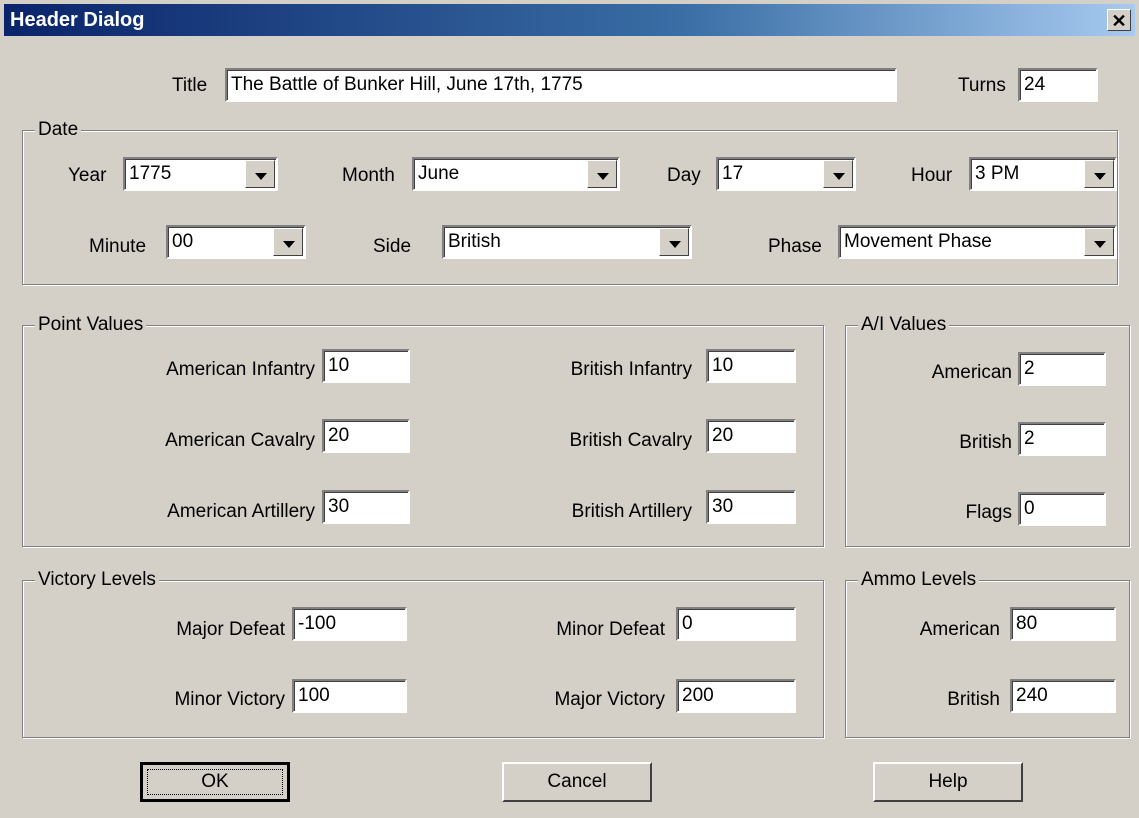  I want to click on ai-british-label: British, so click(985, 442).